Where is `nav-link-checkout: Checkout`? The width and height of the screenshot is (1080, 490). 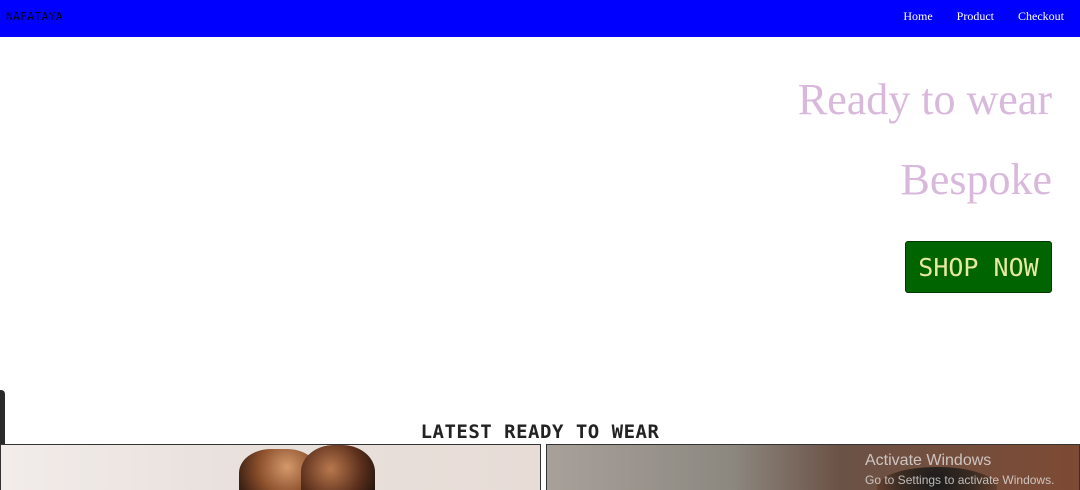 nav-link-checkout: Checkout is located at coordinates (1041, 16).